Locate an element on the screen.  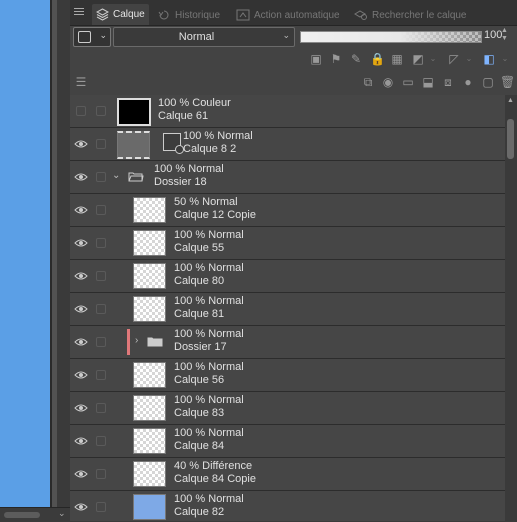
layer-command-toolbar: ☰ ⧉ ◉ ▭ ⬓ ⧈ ● ▢ 🗑 is located at coordinates (293, 83).